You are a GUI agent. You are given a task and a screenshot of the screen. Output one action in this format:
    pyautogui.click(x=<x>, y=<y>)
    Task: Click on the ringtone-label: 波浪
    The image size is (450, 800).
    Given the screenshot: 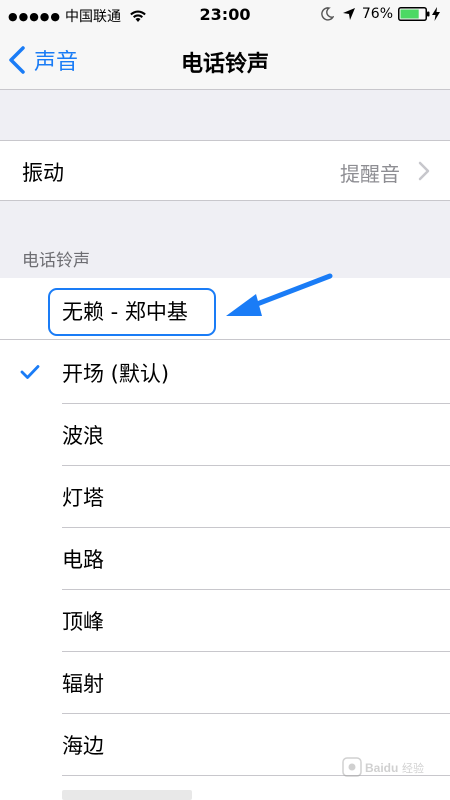 What is the action you would take?
    pyautogui.click(x=83, y=436)
    